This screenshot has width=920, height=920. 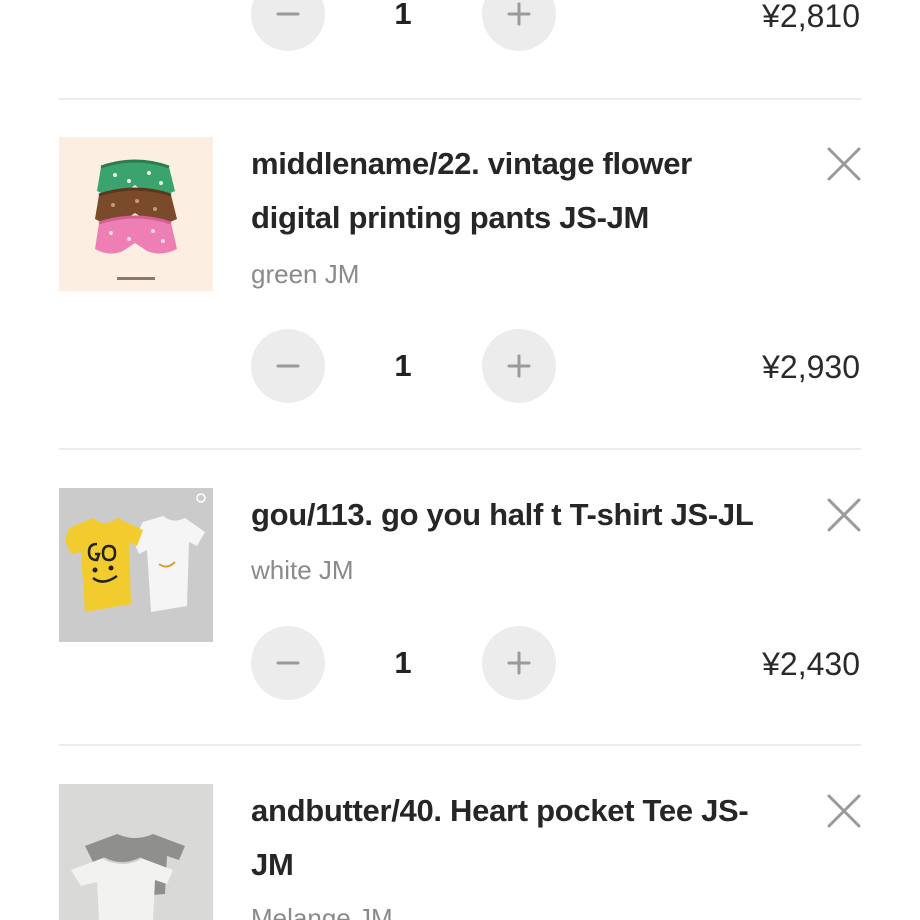 I want to click on tshirt-image, so click(x=136, y=565).